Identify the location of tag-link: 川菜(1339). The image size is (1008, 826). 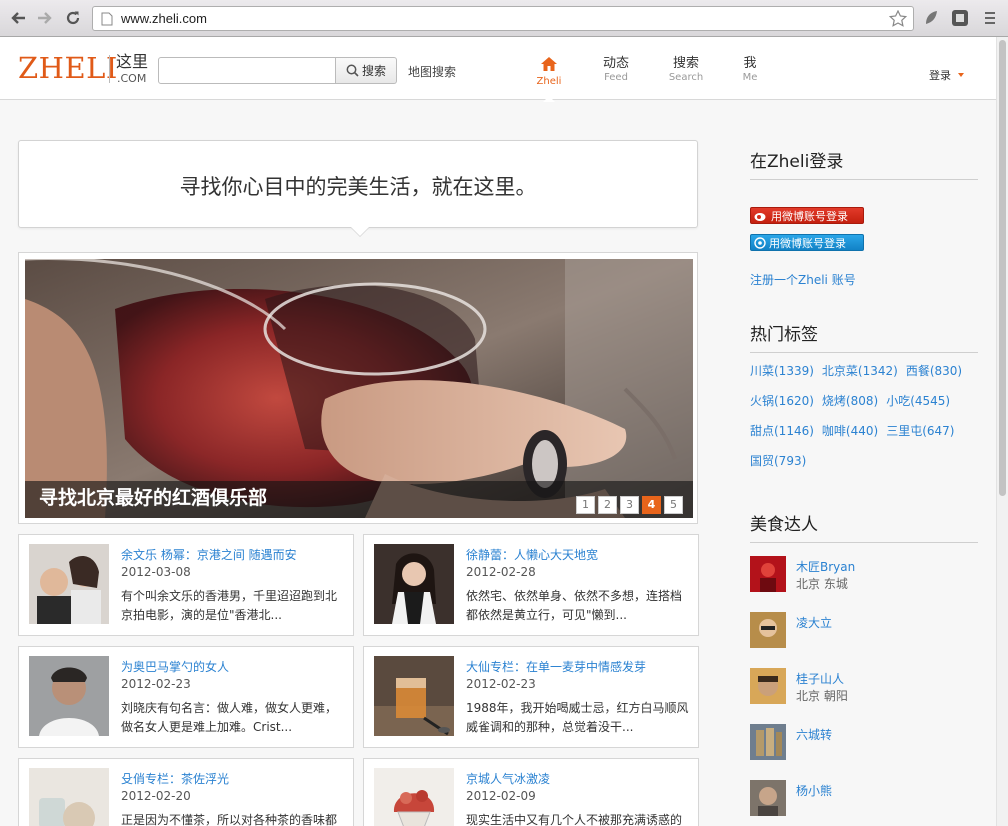
(782, 371).